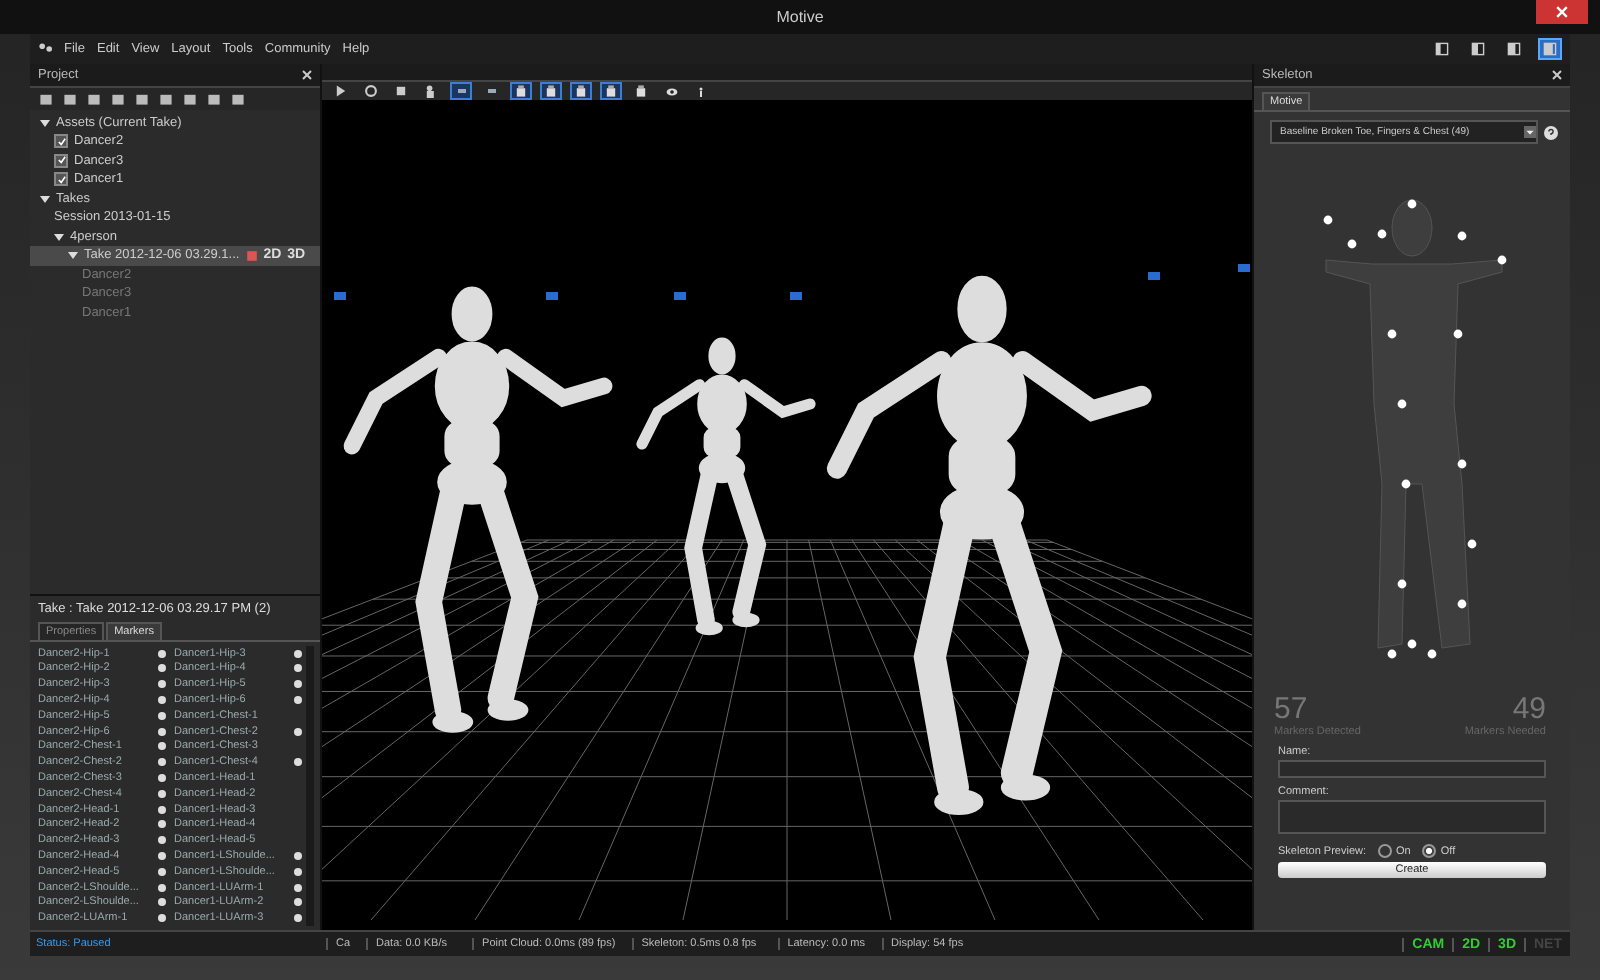  I want to click on markers-detected-count: 57, so click(1291, 710).